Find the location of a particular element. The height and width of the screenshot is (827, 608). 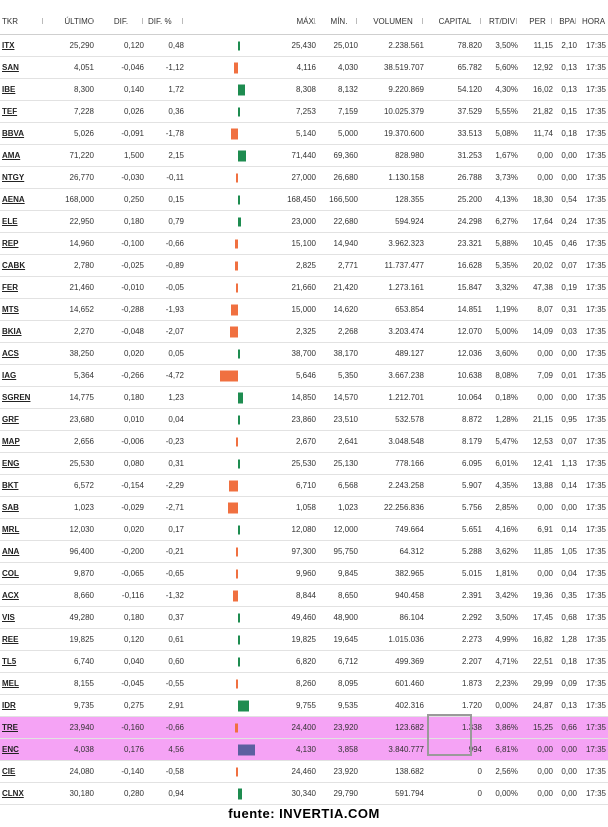

ticker-link: ITX is located at coordinates (23, 45).